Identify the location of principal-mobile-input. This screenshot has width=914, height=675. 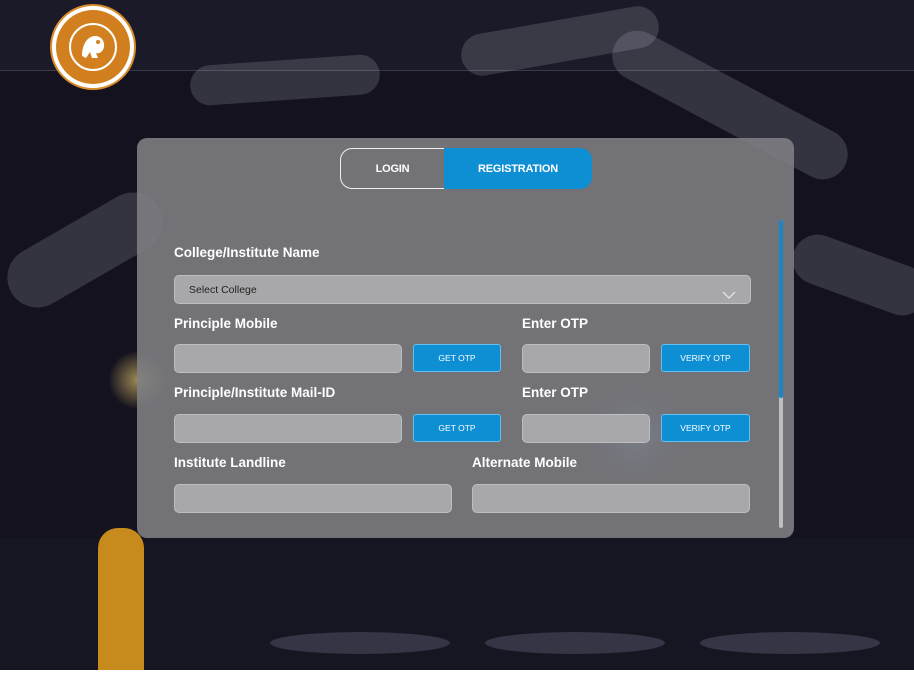
(288, 358).